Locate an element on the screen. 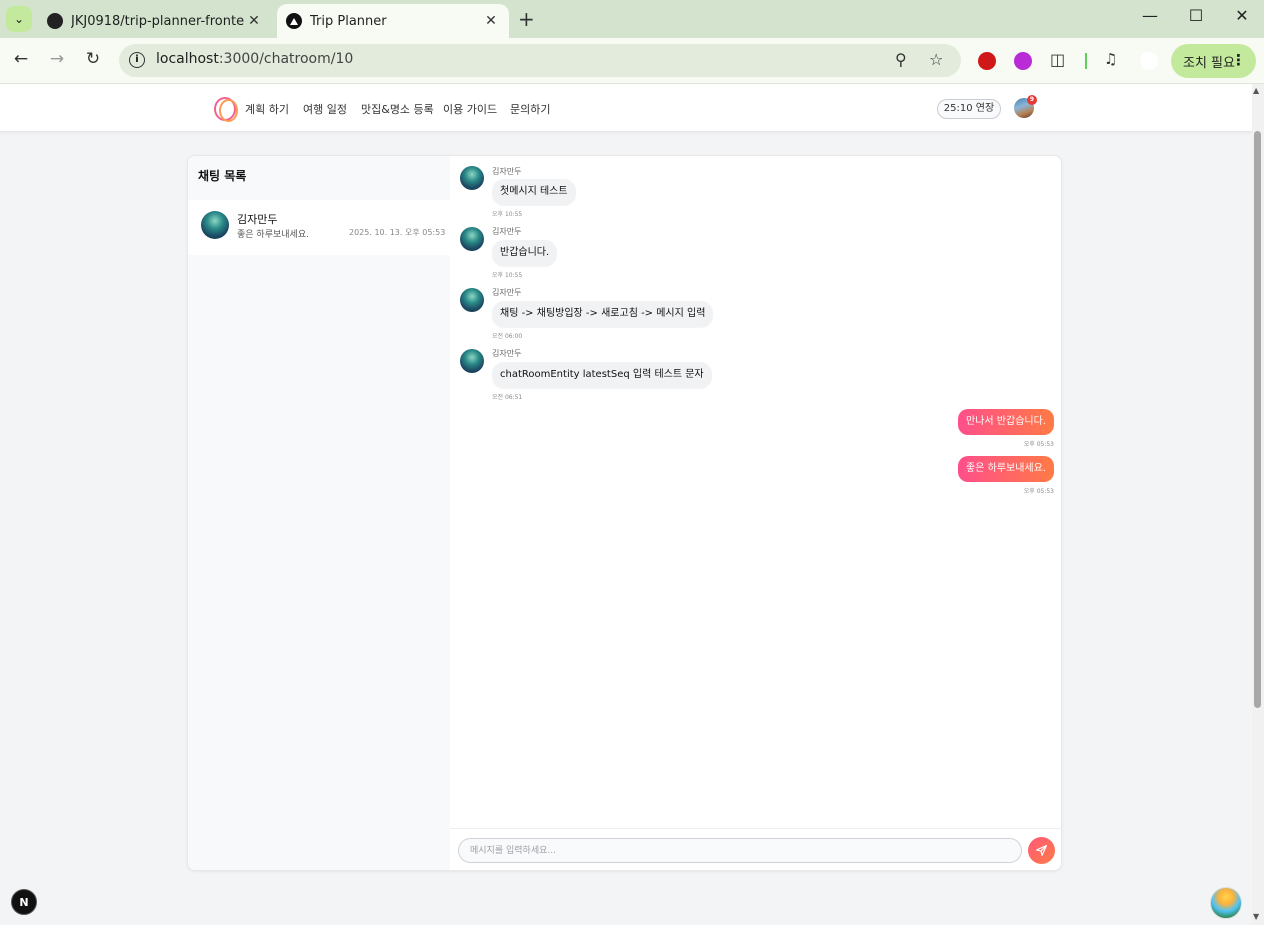  floating-beach-icon is located at coordinates (1226, 903).